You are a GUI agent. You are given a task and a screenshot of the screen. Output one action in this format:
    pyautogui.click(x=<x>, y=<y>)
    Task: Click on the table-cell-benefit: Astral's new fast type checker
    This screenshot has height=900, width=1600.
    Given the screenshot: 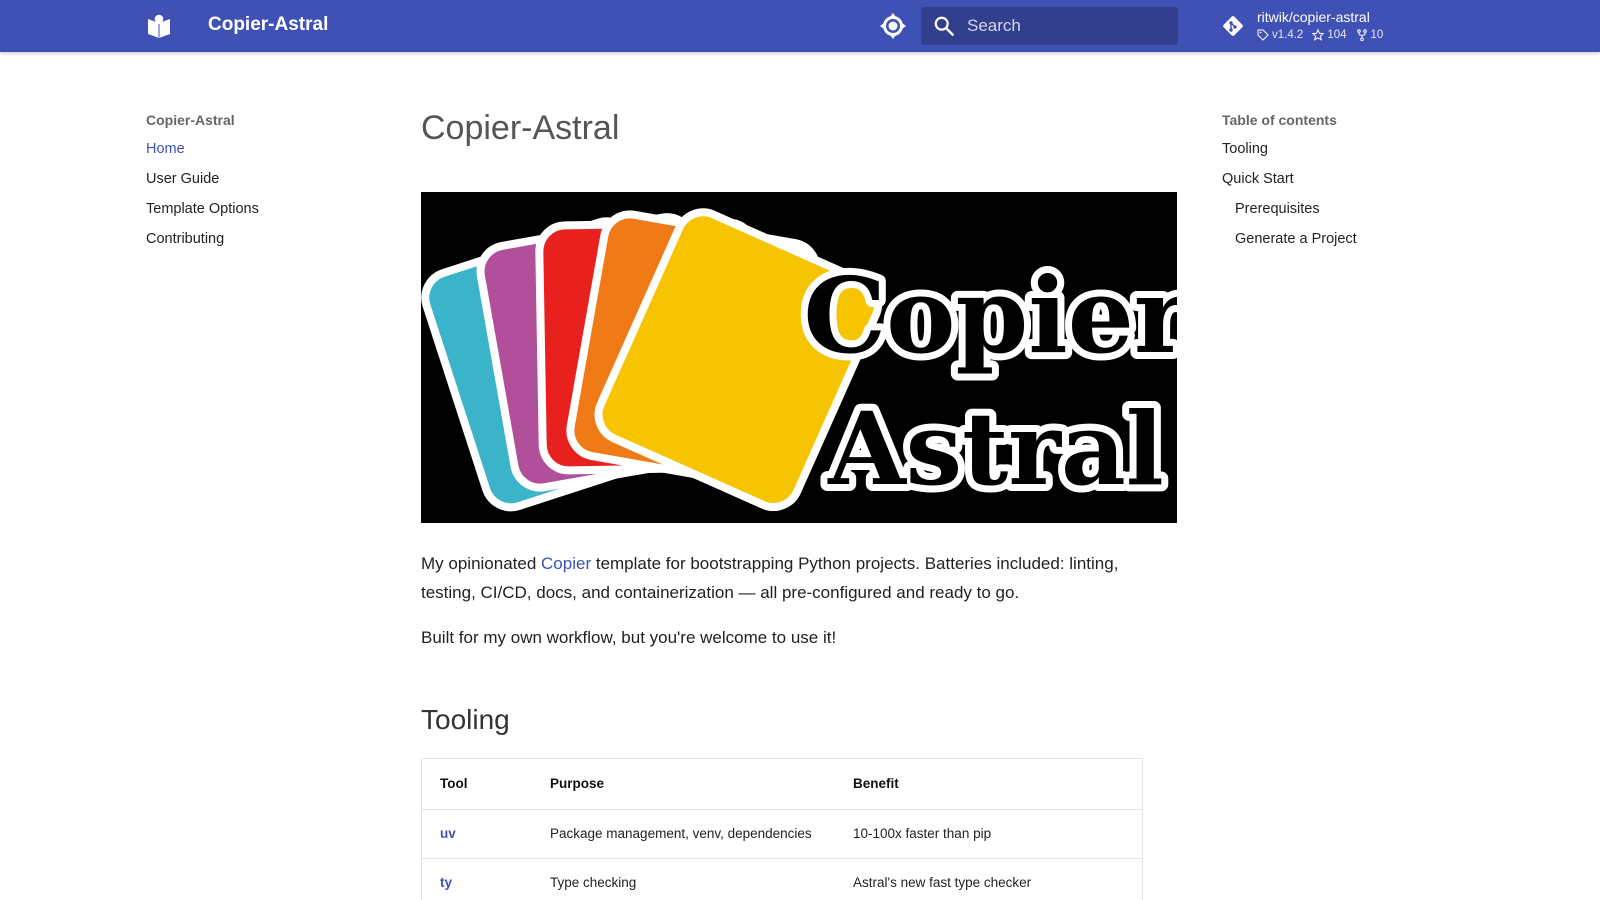 What is the action you would take?
    pyautogui.click(x=988, y=879)
    